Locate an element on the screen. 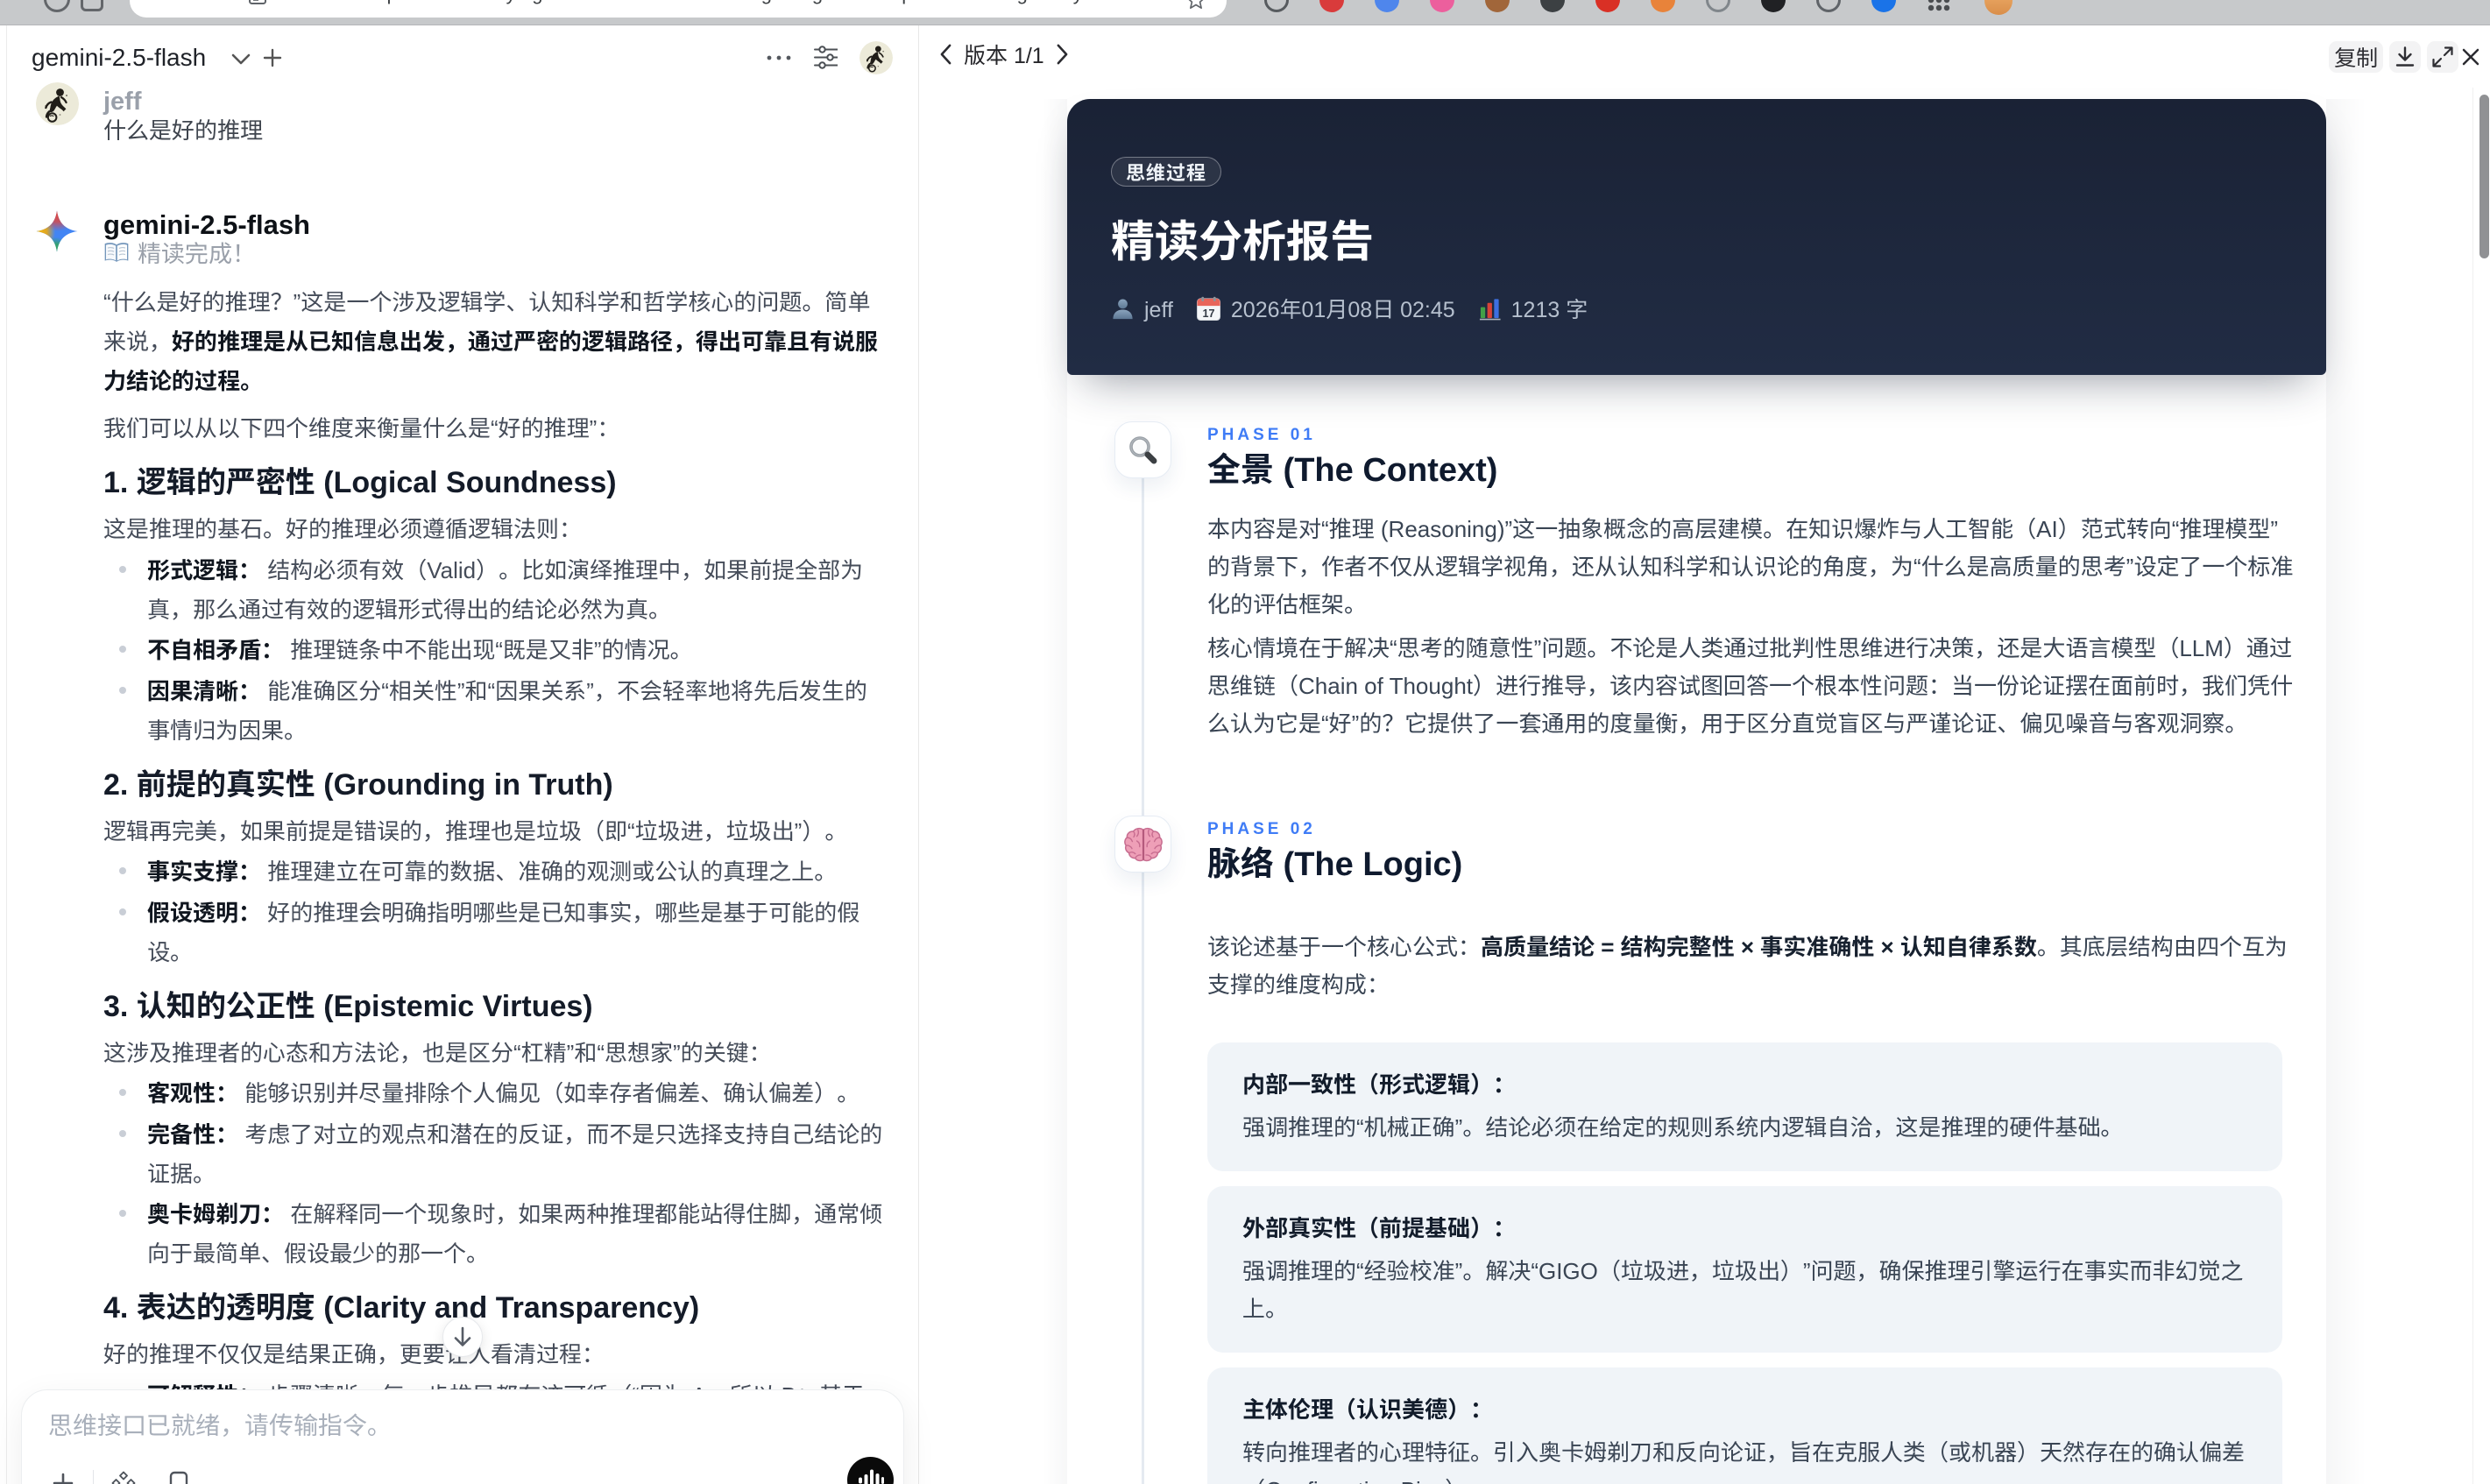 This screenshot has width=2490, height=1484. bookmark-star-icon is located at coordinates (1196, 5).